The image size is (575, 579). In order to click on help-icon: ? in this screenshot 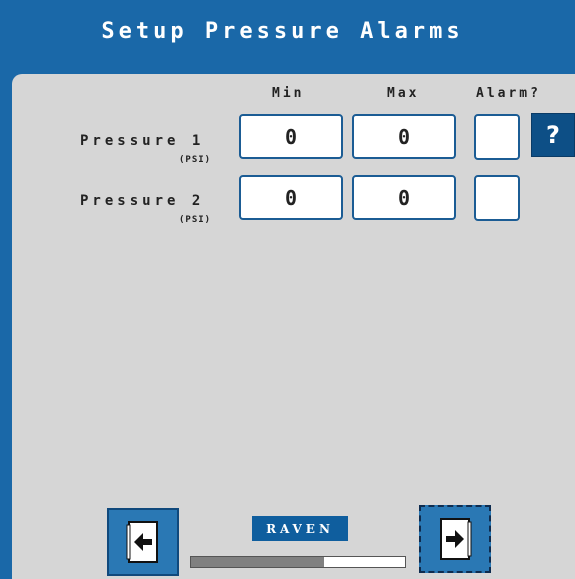, I will do `click(553, 135)`.